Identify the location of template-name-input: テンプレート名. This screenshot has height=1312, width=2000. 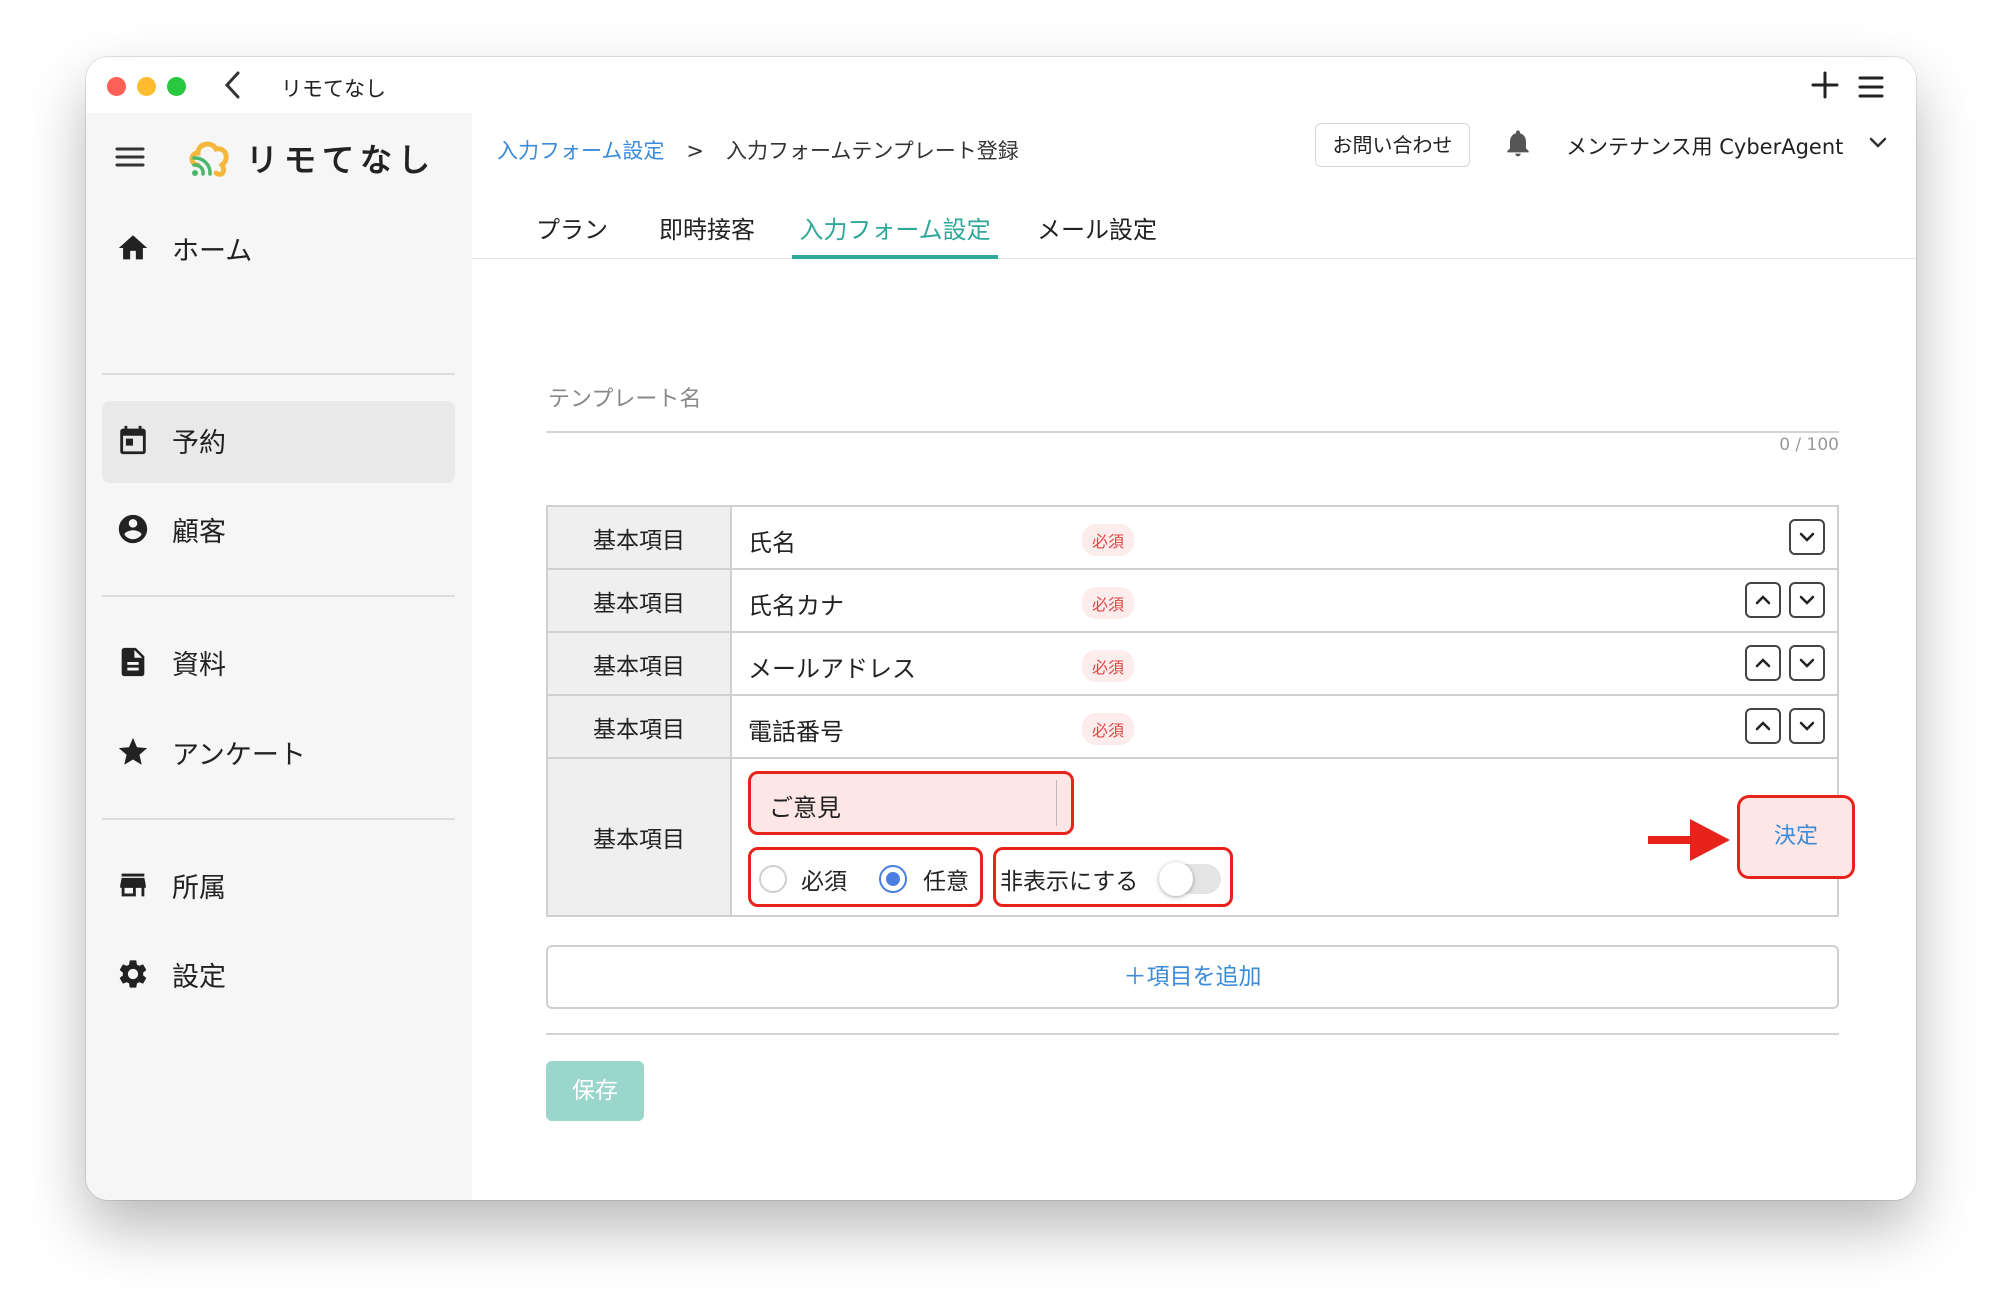
(624, 397).